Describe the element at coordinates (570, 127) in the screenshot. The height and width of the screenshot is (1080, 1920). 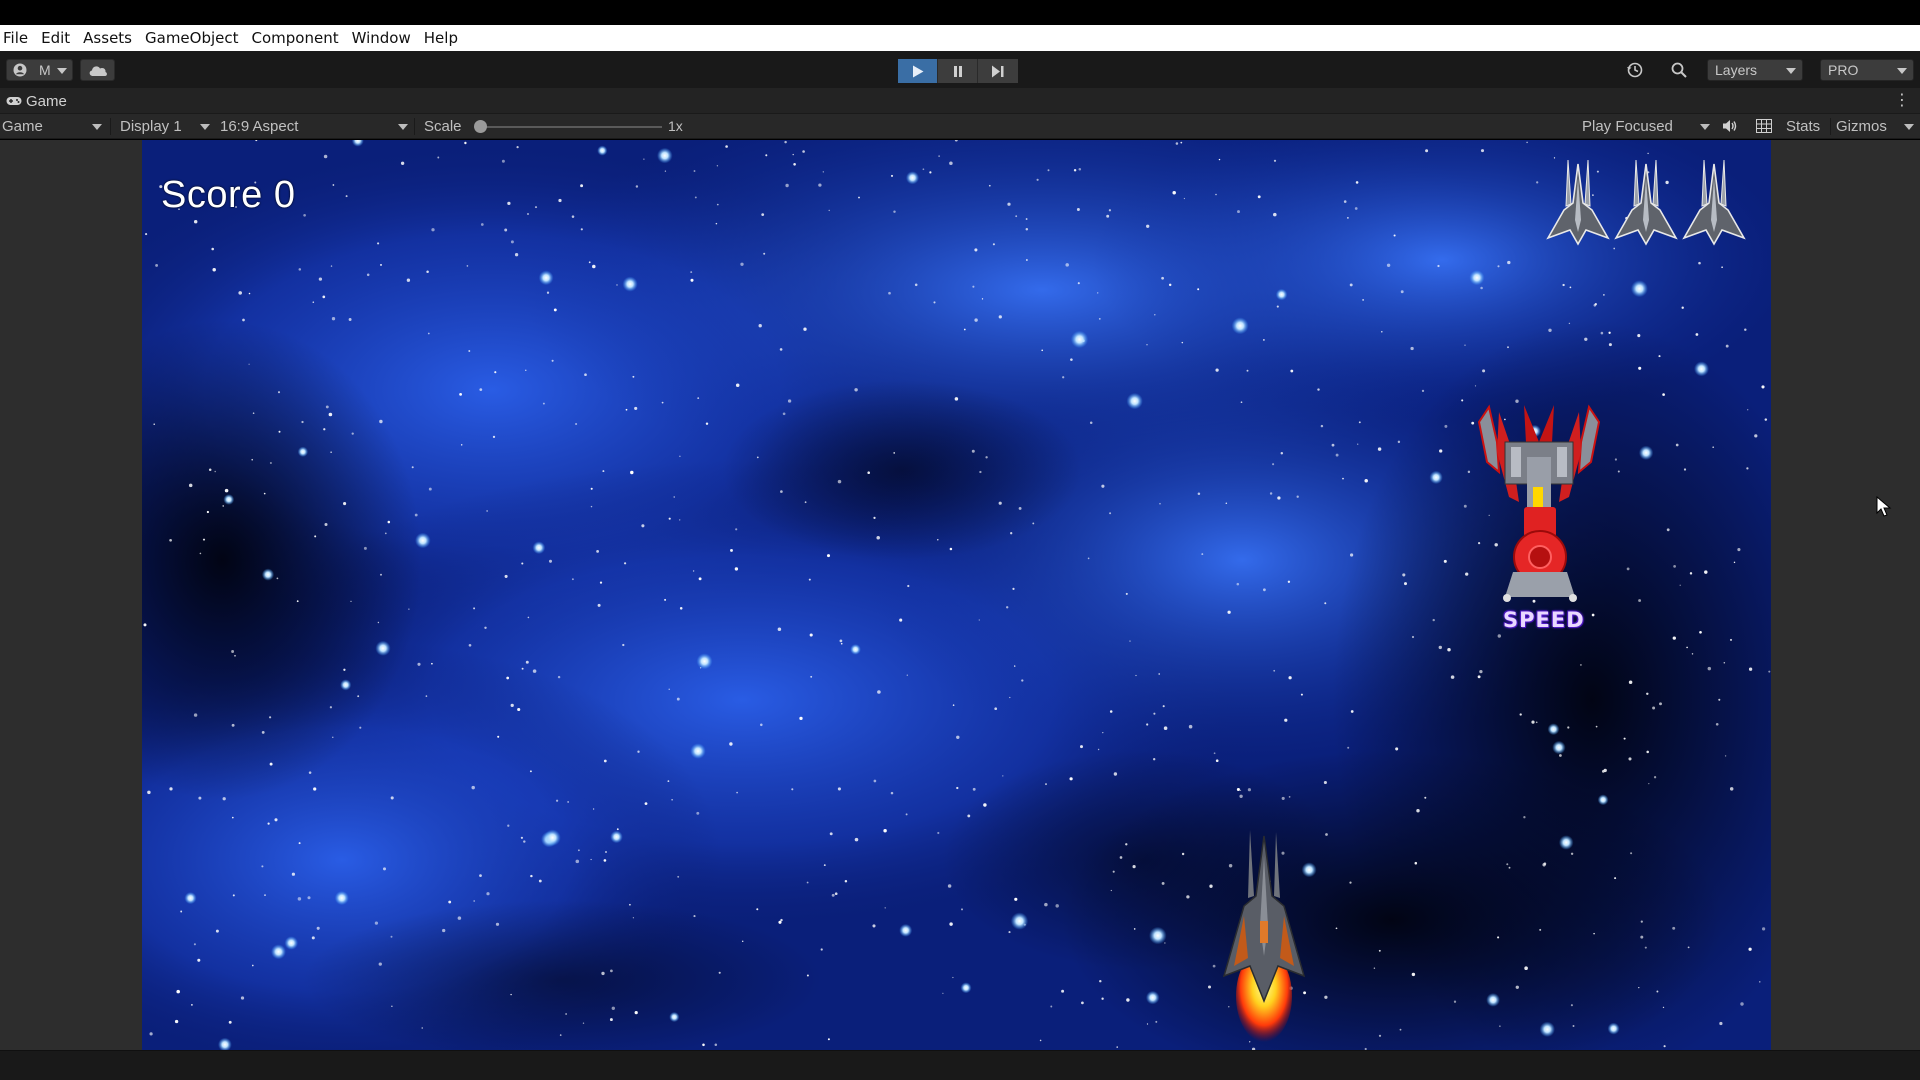
I see `scale-slider` at that location.